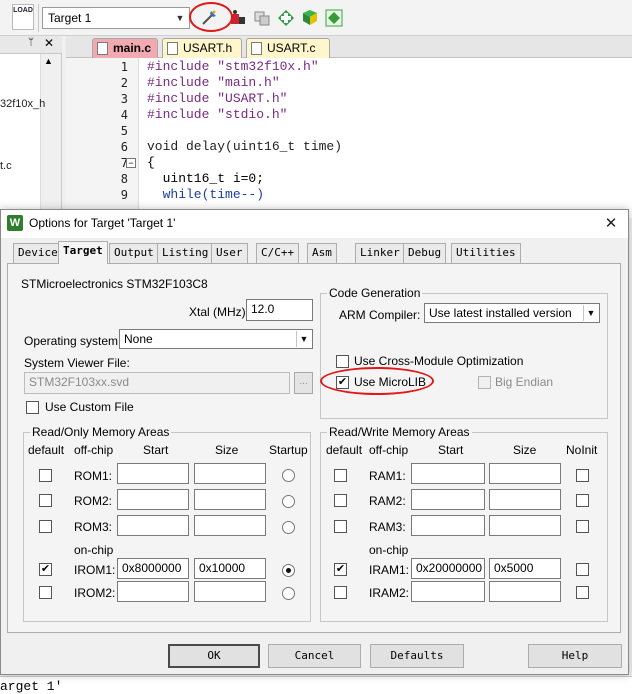 Image resolution: width=632 pixels, height=694 pixels. Describe the element at coordinates (31, 42) in the screenshot. I see `pin-icon: ᛘ` at that location.